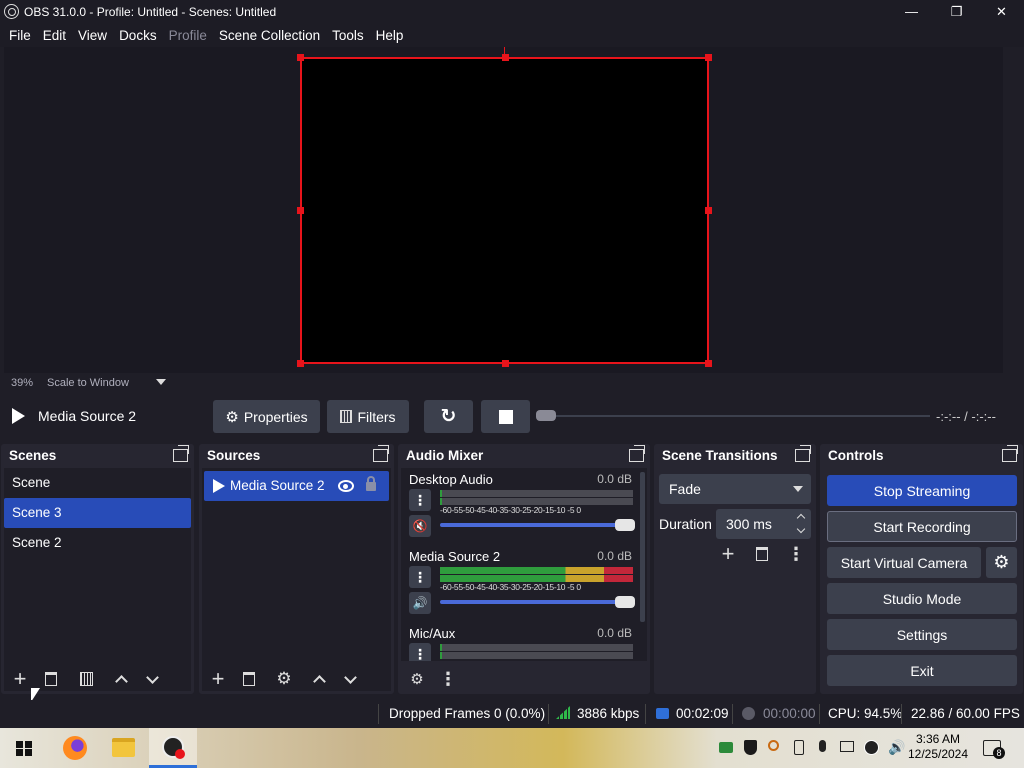  What do you see at coordinates (505, 416) in the screenshot?
I see `stop-media-button` at bounding box center [505, 416].